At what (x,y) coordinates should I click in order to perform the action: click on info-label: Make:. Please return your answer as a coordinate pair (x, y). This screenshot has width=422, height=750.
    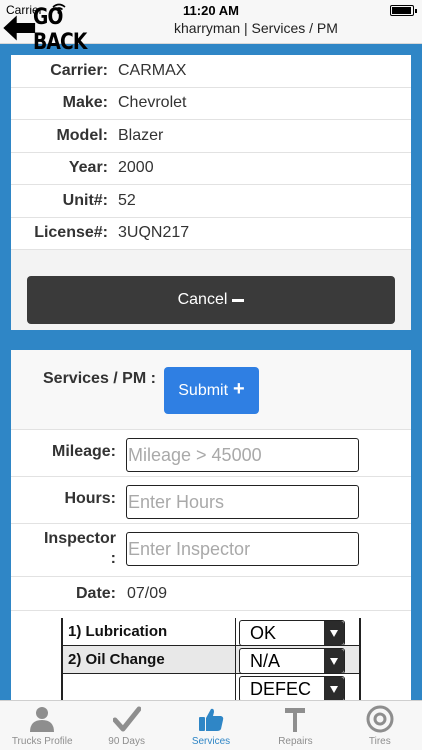
    Looking at the image, I should click on (85, 103).